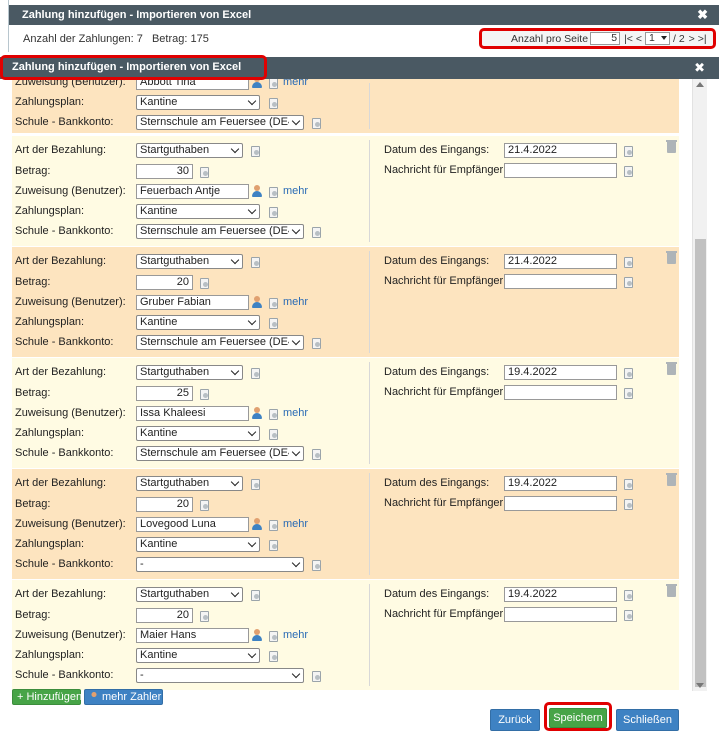 This screenshot has width=719, height=731. Describe the element at coordinates (515, 720) in the screenshot. I see `back-button: Zurück` at that location.